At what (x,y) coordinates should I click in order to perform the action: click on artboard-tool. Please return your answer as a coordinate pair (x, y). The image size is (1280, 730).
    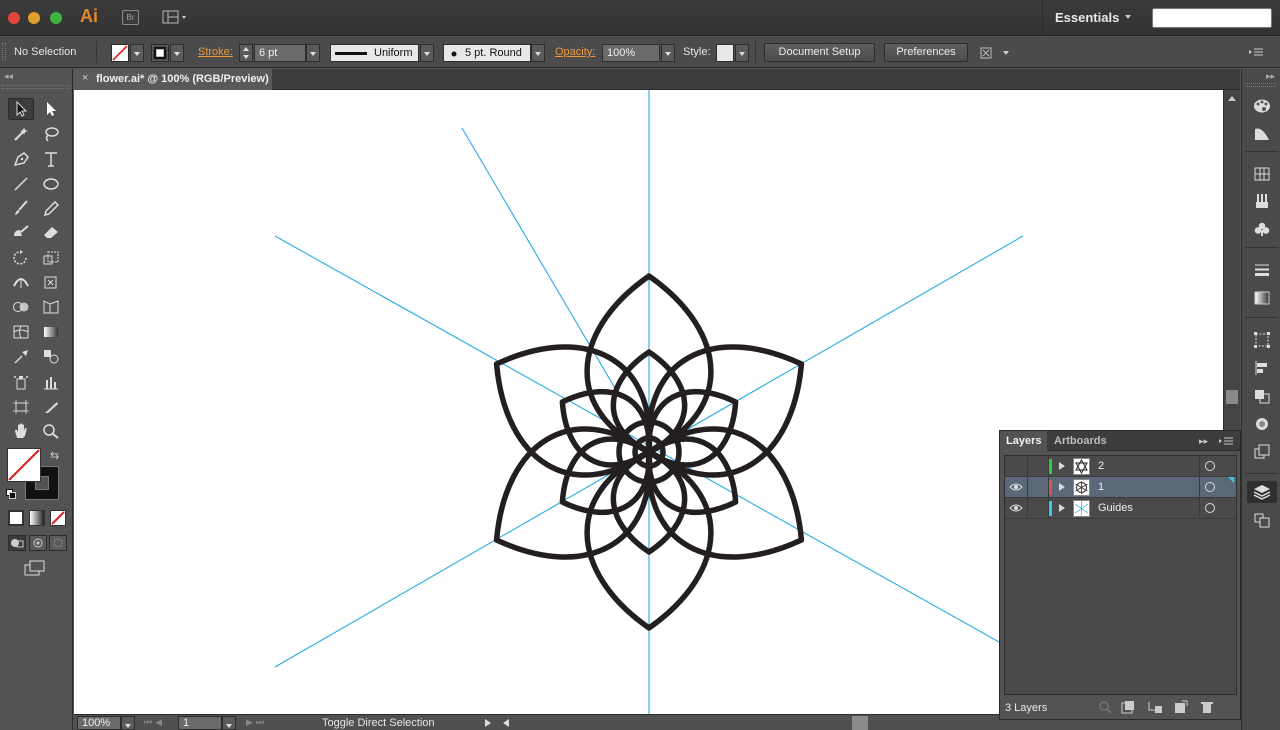
    Looking at the image, I should click on (21, 407).